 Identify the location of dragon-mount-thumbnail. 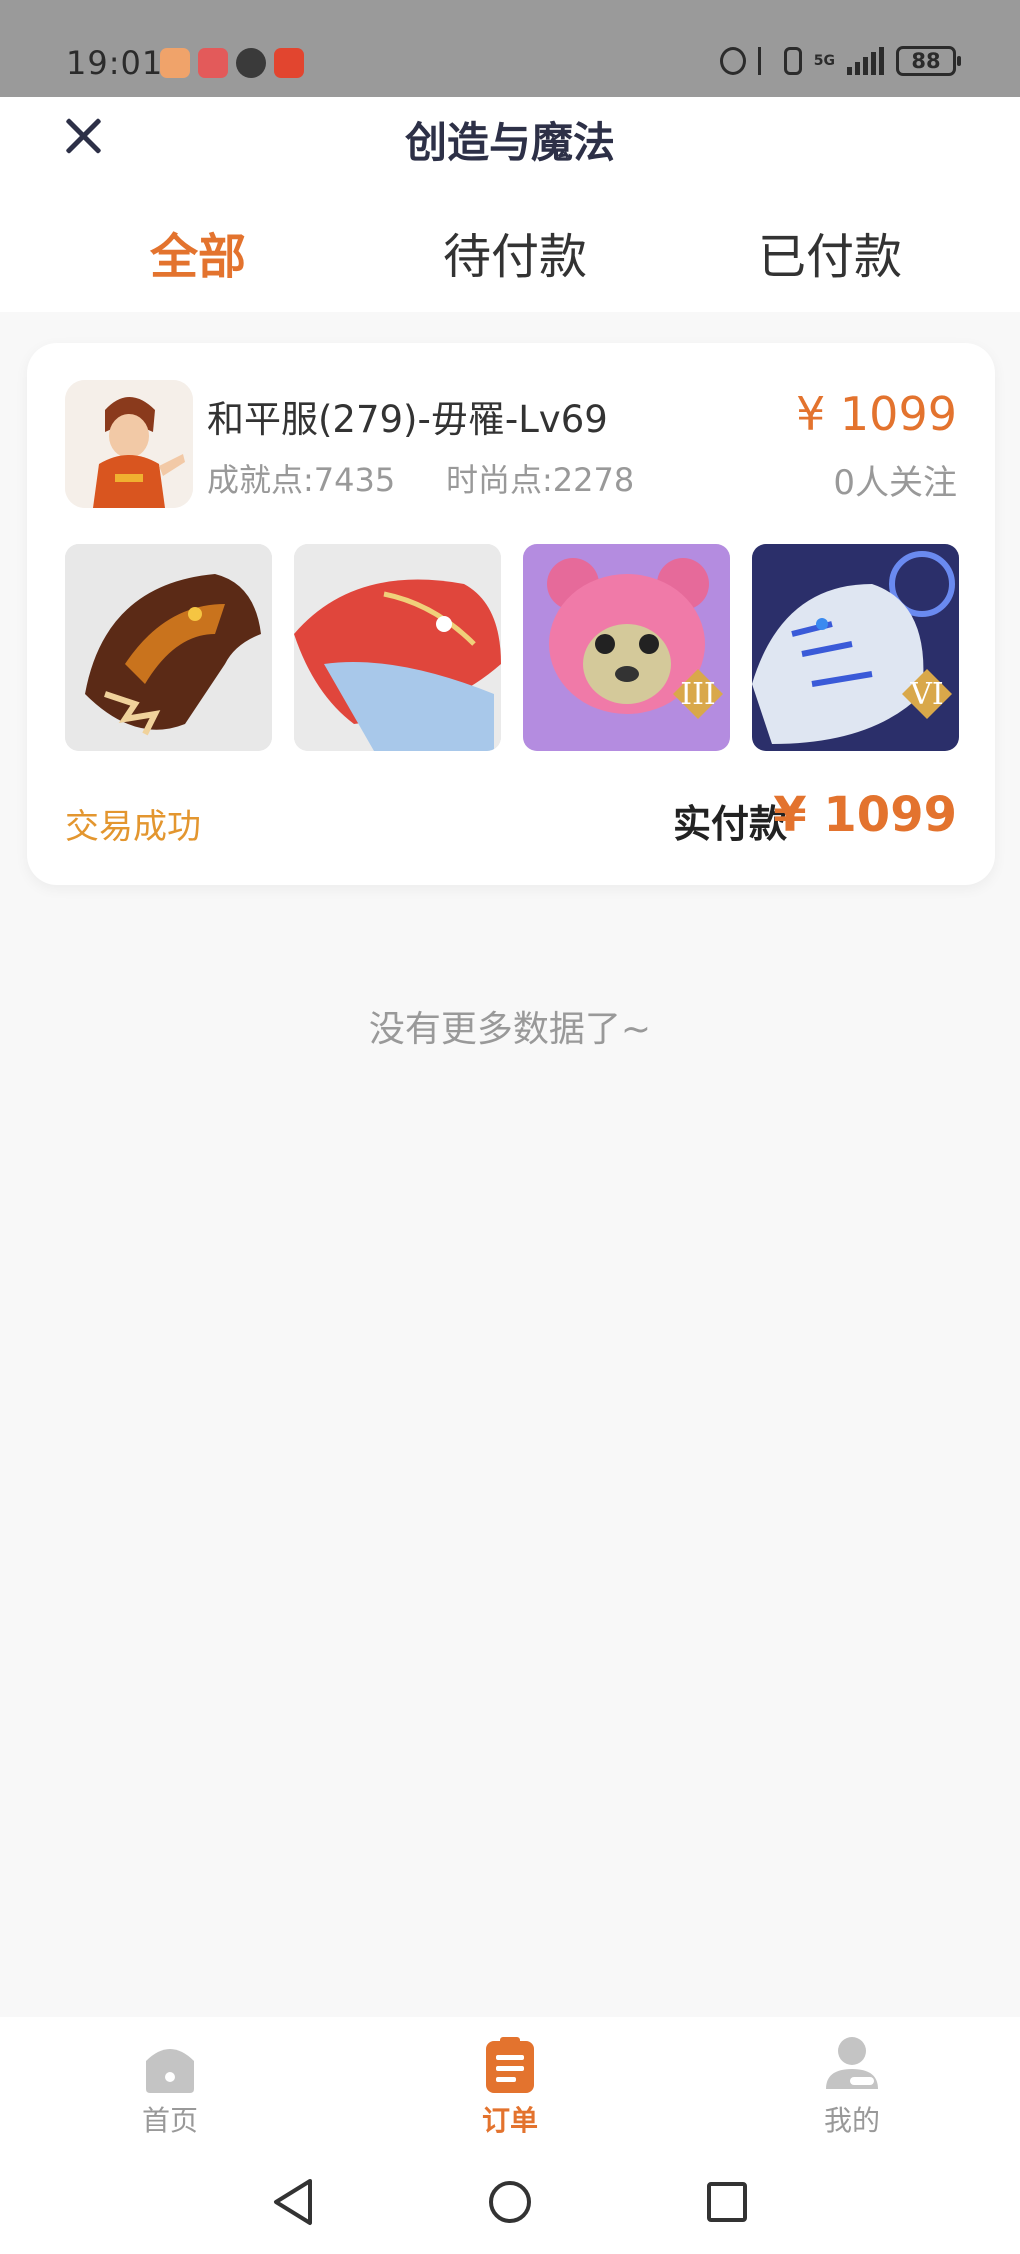
(168, 647).